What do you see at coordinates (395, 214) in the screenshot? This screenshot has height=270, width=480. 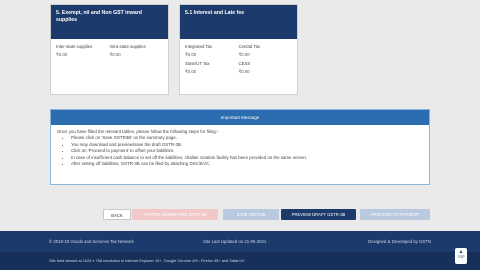 I see `proceed-to-payment-button: PROCEED TO PAYMENT` at bounding box center [395, 214].